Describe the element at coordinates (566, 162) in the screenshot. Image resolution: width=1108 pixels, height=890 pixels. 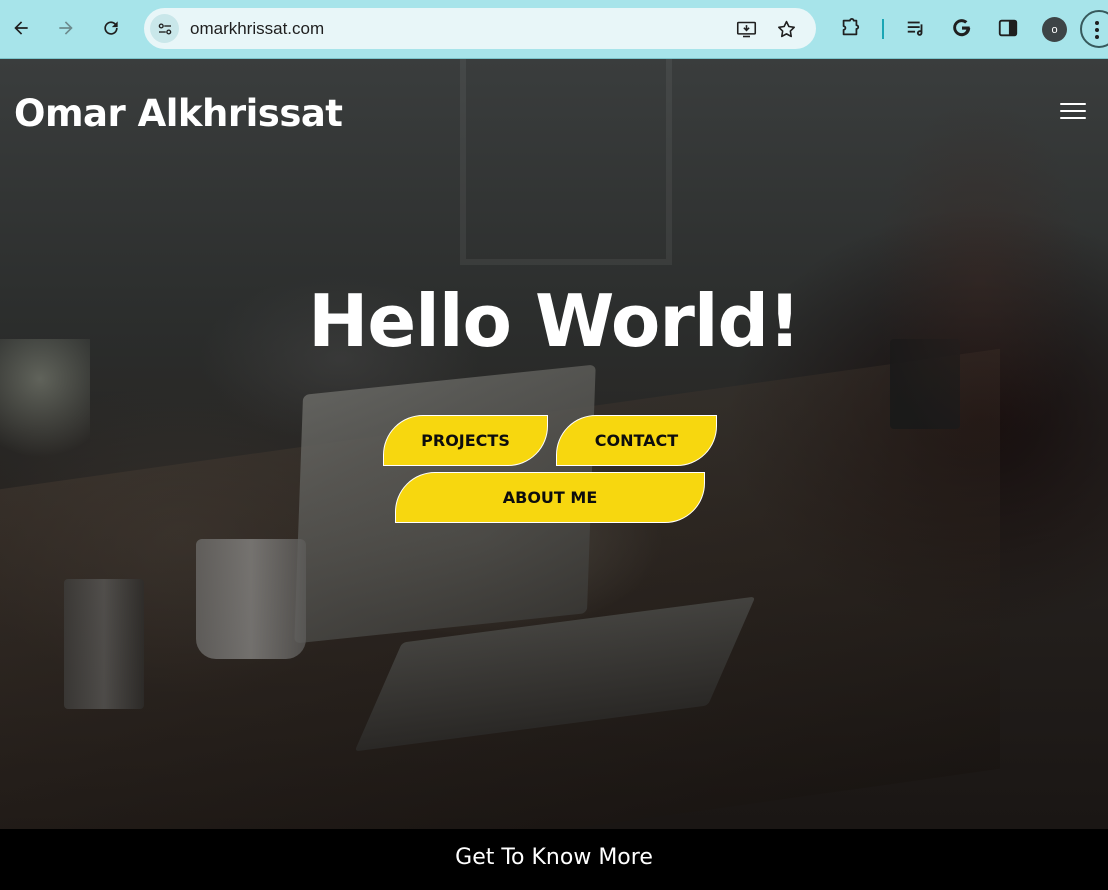
I see `background-window` at that location.